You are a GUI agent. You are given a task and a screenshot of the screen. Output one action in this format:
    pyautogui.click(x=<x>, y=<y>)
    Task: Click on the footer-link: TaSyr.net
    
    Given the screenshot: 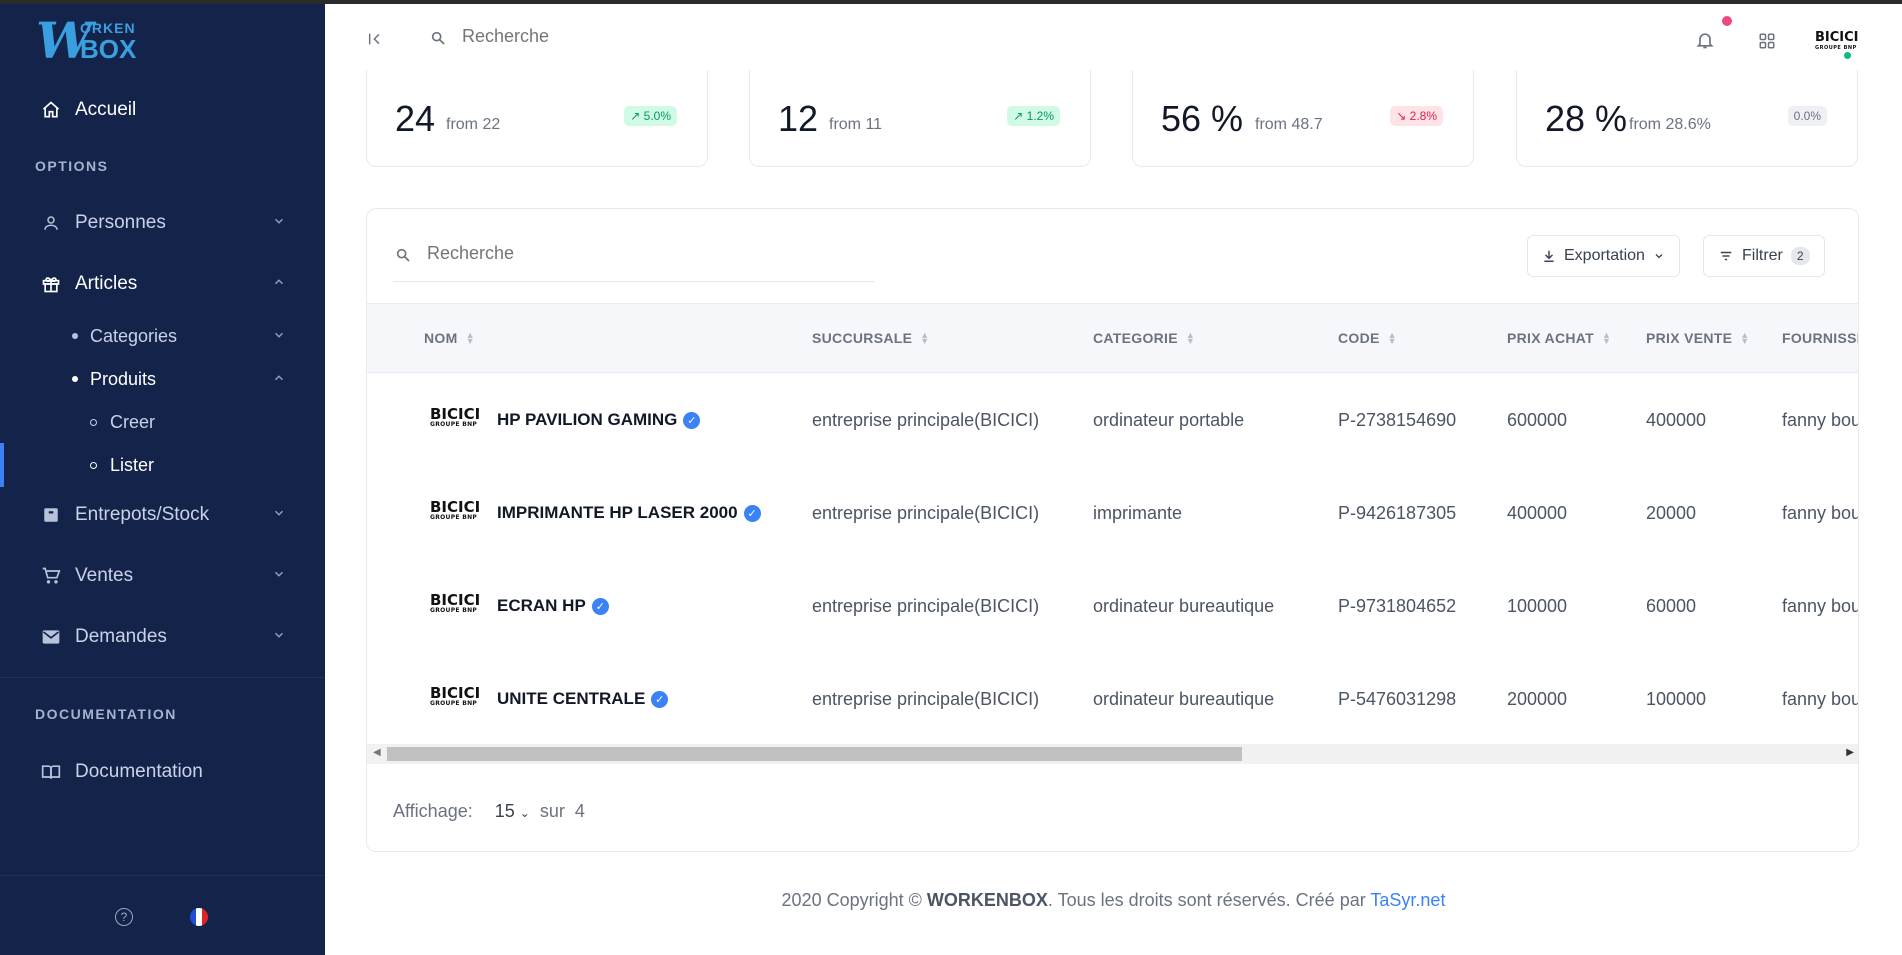 What is the action you would take?
    pyautogui.click(x=1407, y=900)
    